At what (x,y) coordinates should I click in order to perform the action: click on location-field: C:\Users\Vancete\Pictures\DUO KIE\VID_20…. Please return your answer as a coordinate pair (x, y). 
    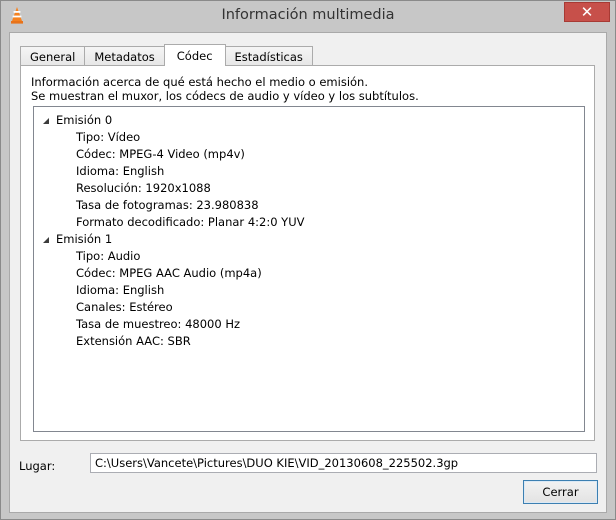
    Looking at the image, I should click on (343, 463).